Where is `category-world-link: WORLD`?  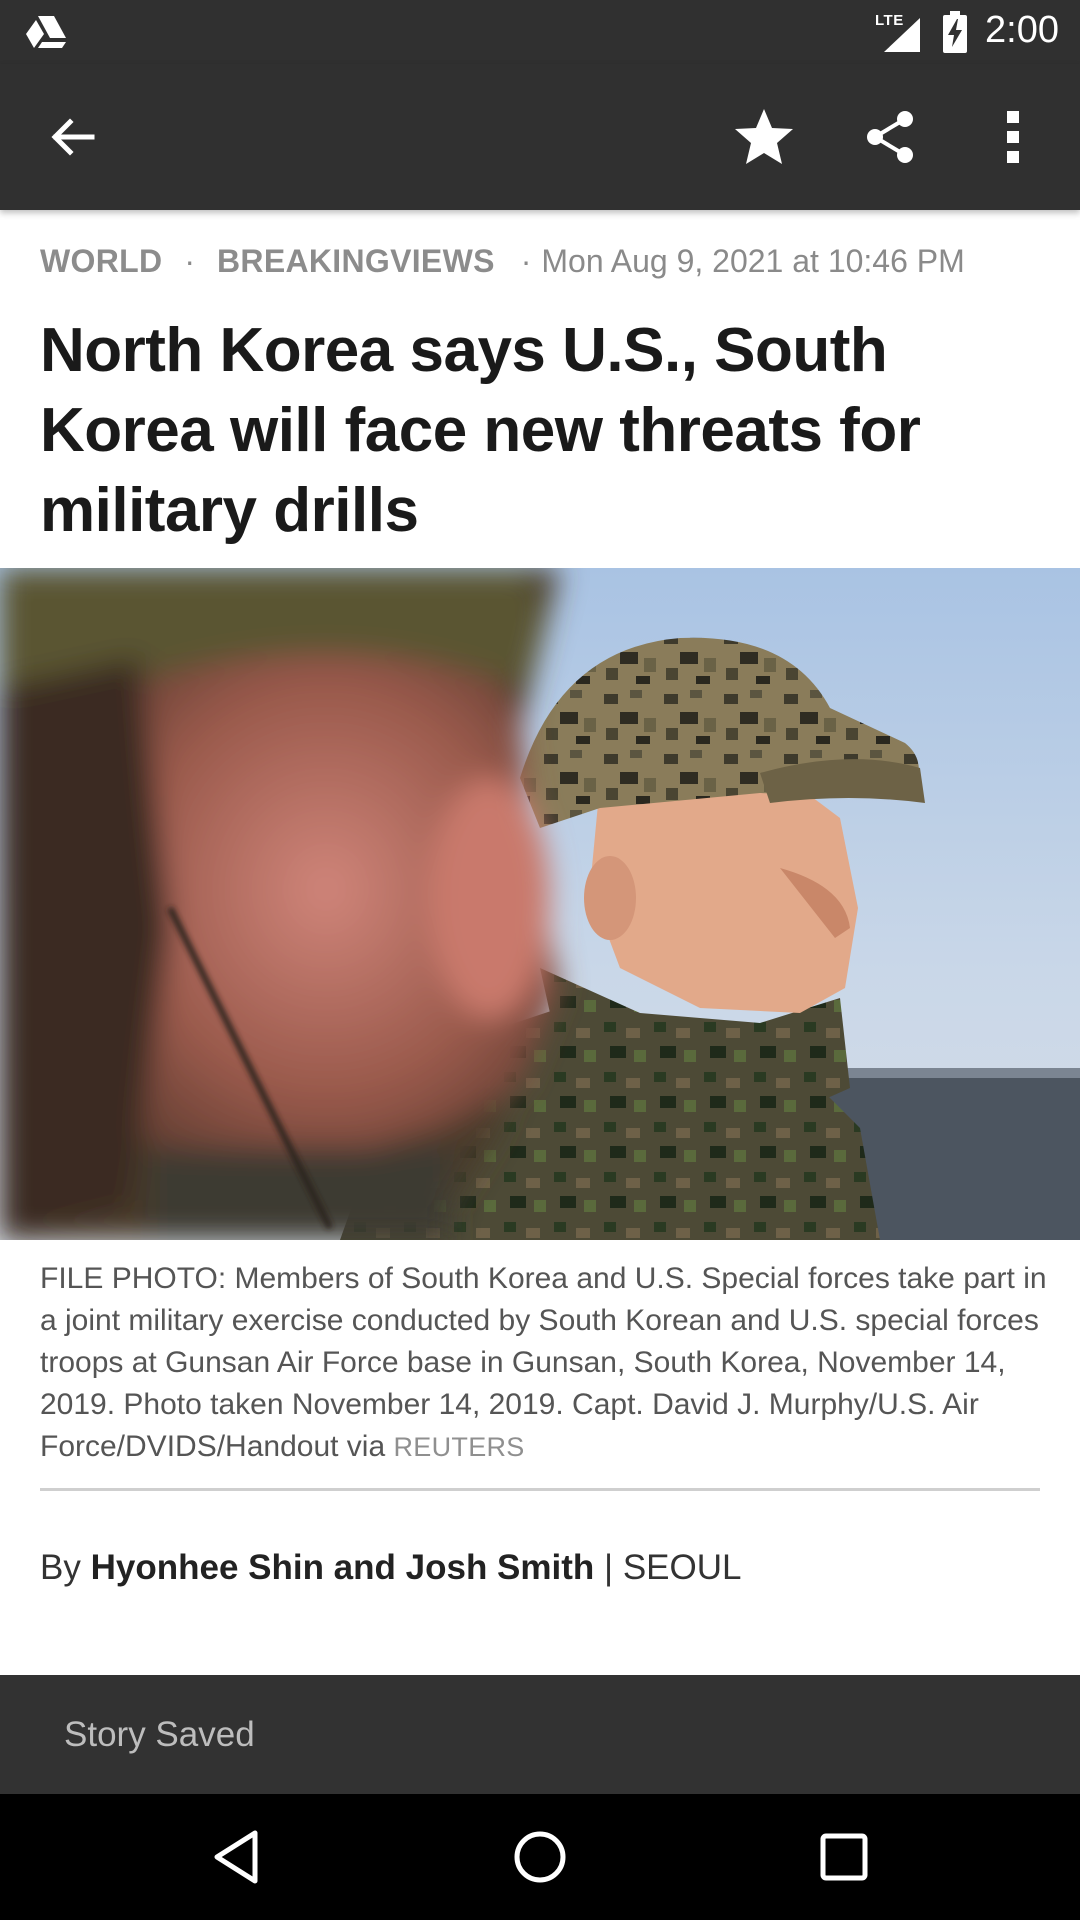 category-world-link: WORLD is located at coordinates (101, 261).